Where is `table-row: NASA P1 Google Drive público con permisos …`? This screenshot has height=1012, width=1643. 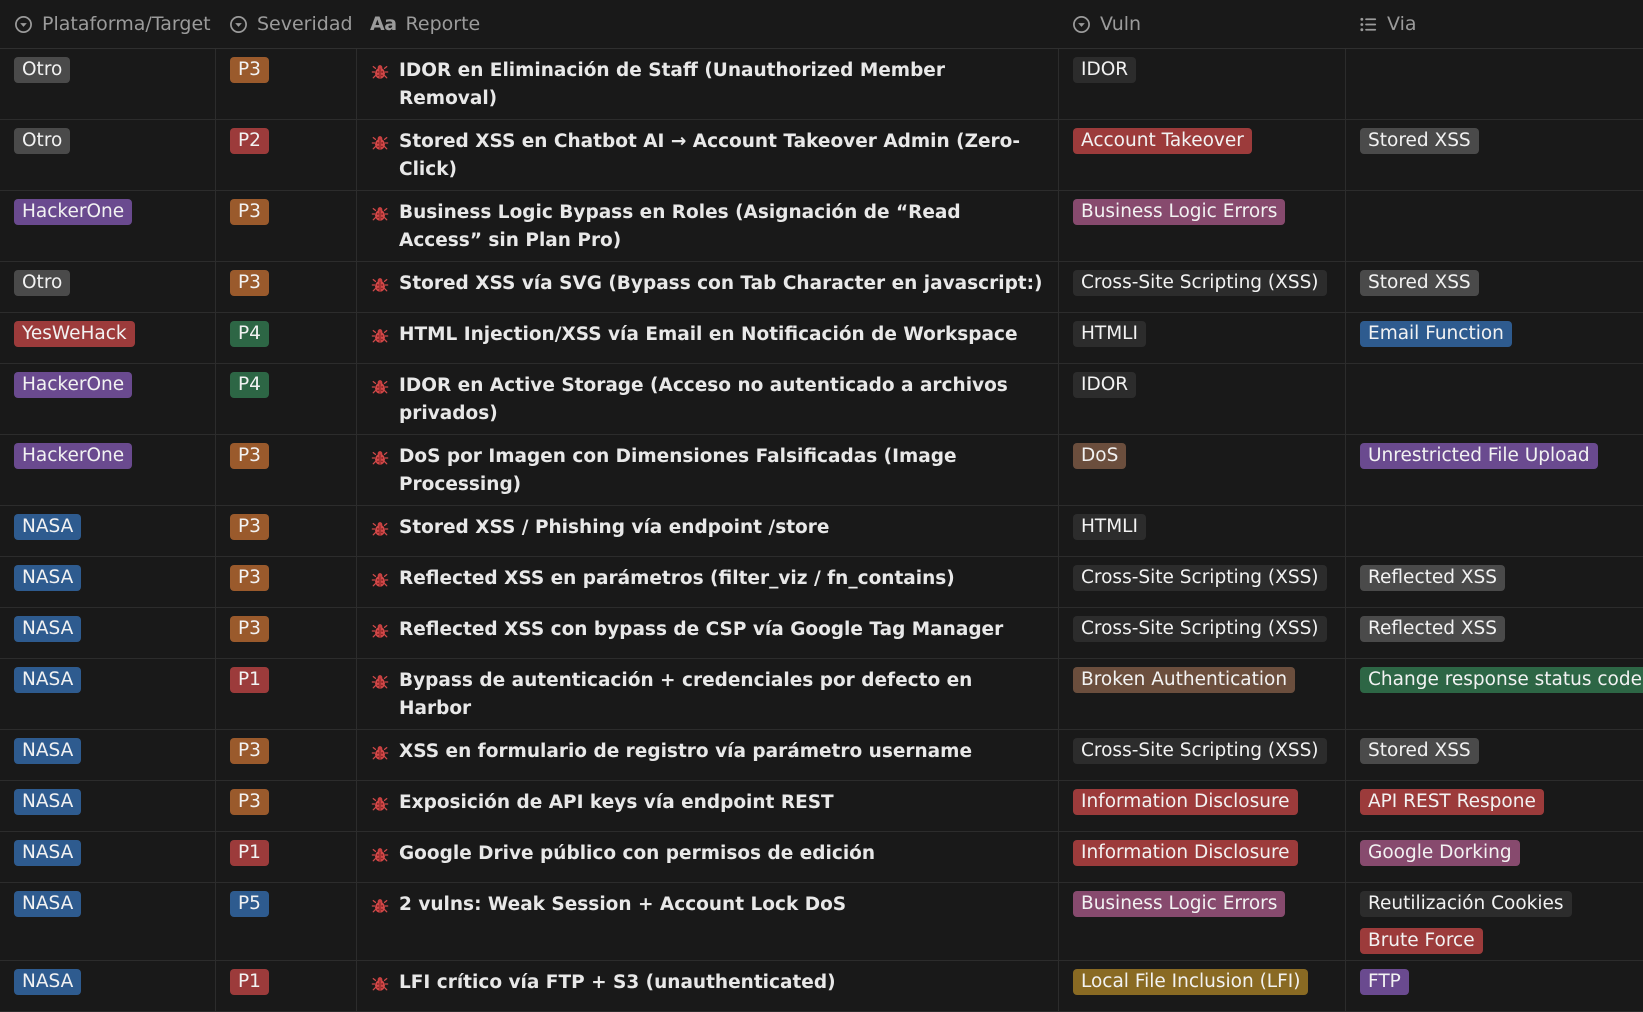
table-row: NASA P1 Google Drive público con permisos … is located at coordinates (821, 857).